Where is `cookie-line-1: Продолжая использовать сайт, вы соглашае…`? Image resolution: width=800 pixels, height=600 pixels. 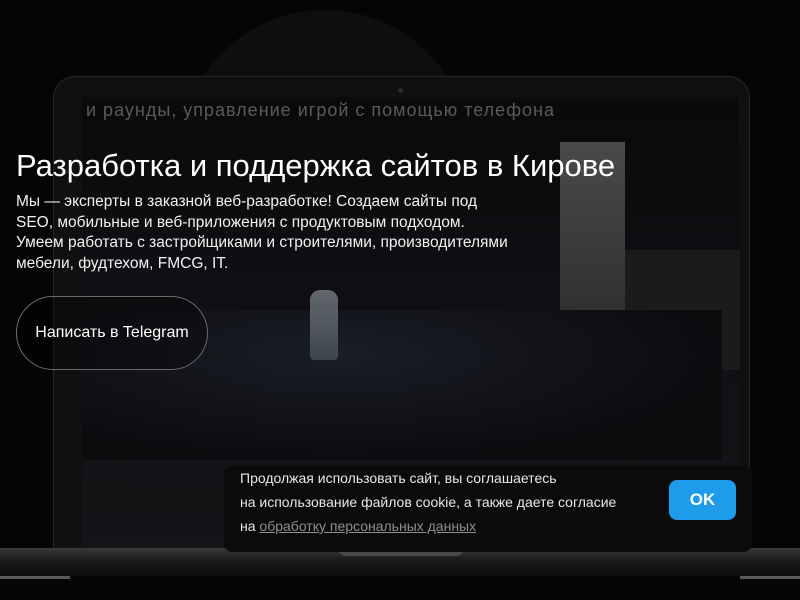
cookie-line-1: Продолжая использовать сайт, вы соглашае… is located at coordinates (398, 478).